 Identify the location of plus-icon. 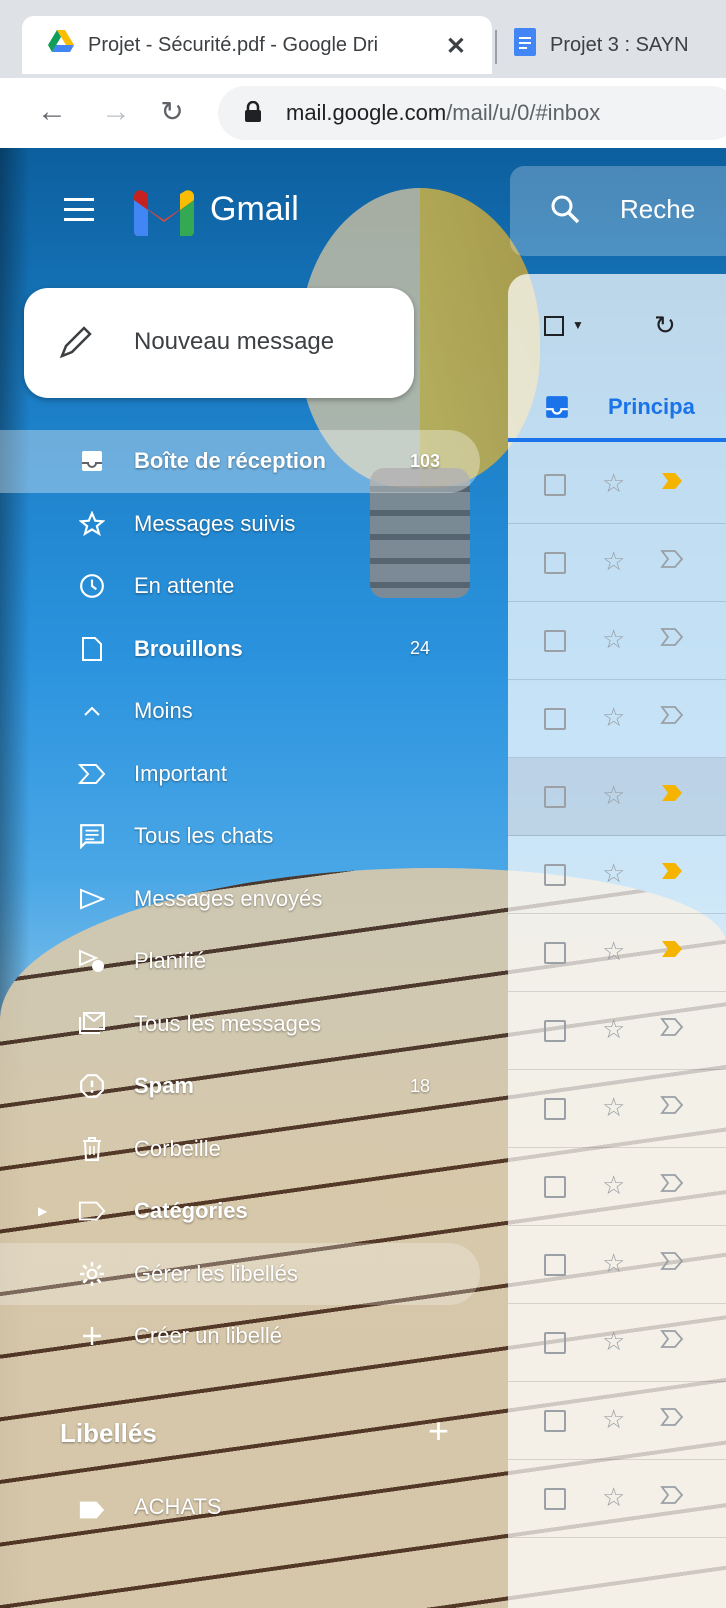
(92, 1336).